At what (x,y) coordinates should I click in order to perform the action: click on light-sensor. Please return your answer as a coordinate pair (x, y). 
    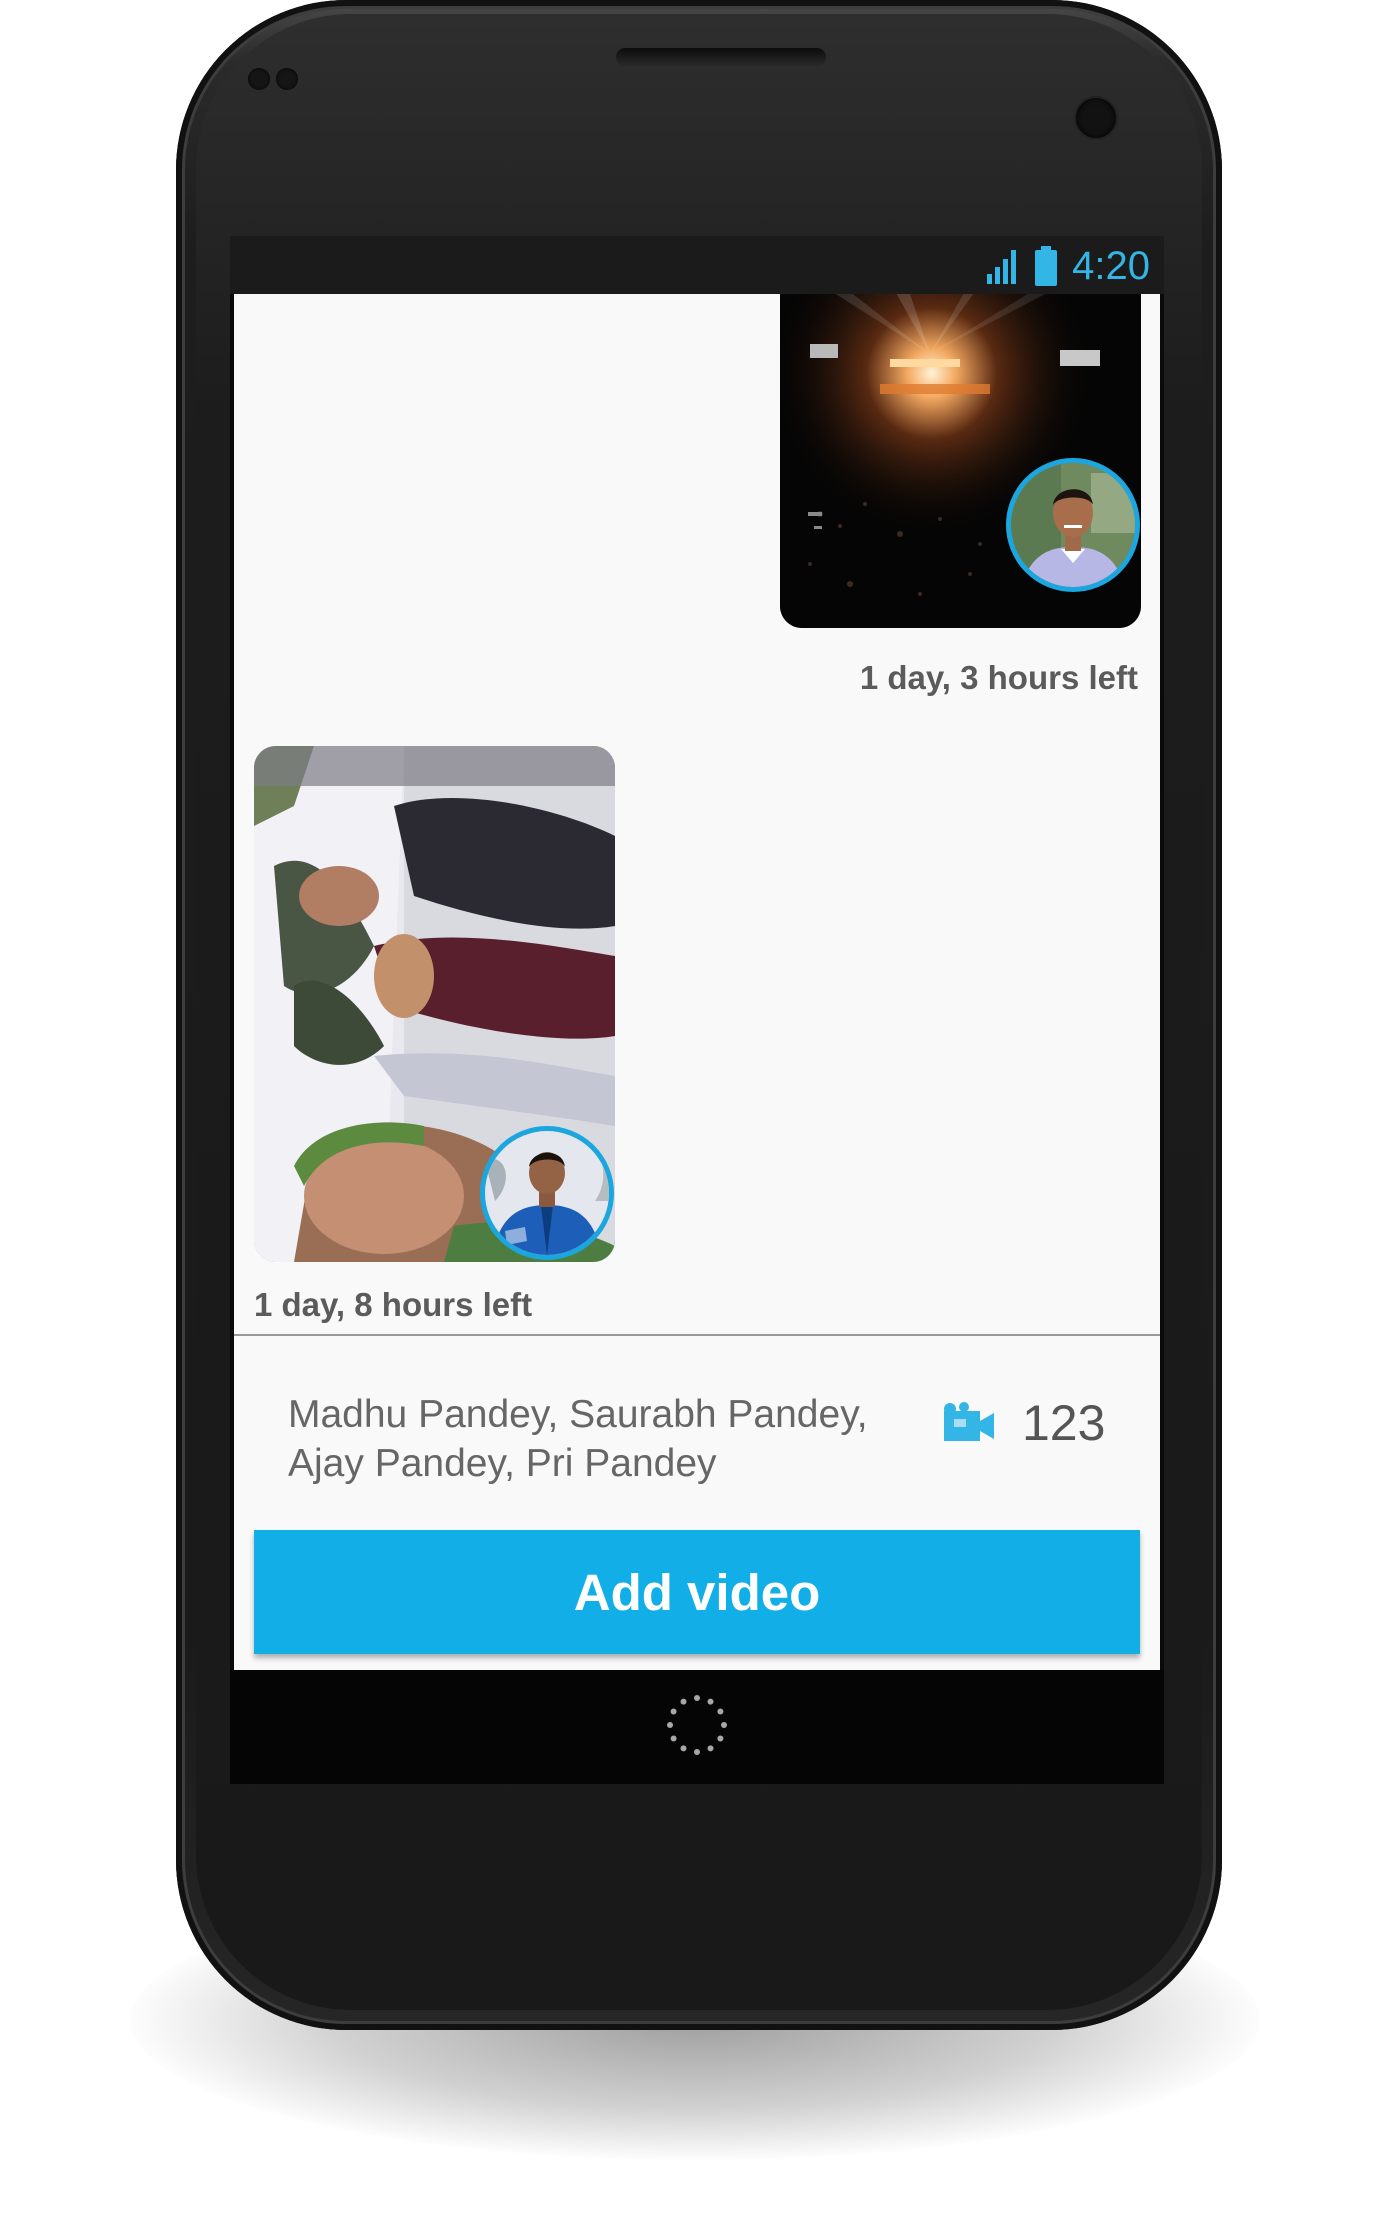
    Looking at the image, I should click on (287, 79).